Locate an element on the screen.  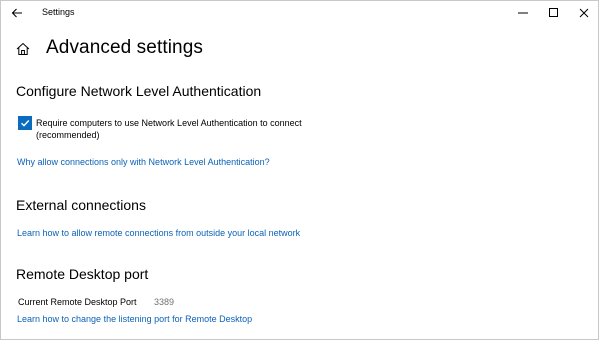
minimize-button is located at coordinates (523, 13).